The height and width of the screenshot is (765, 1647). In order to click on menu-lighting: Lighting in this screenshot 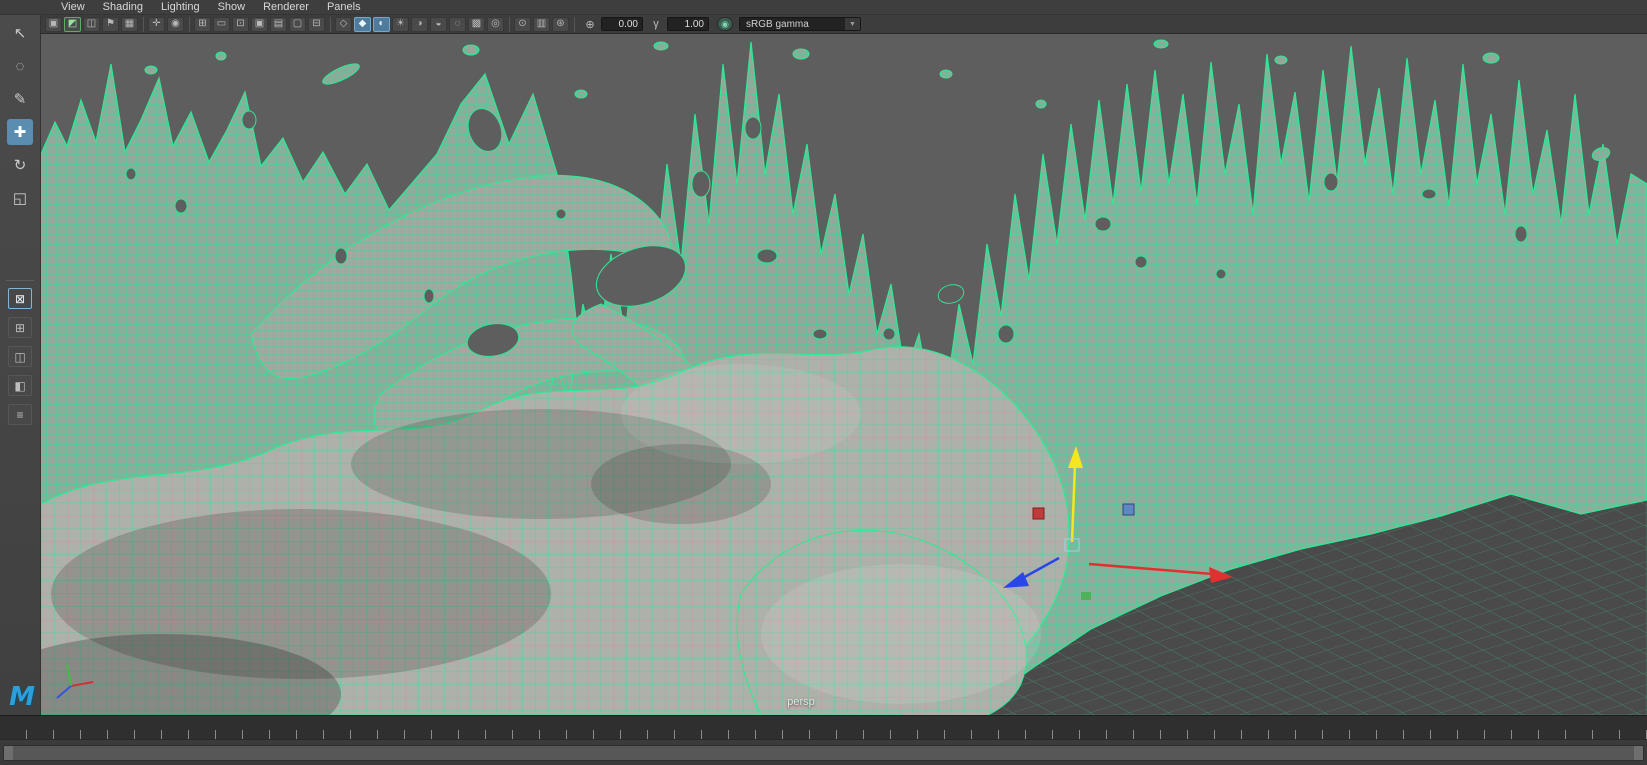, I will do `click(180, 7)`.